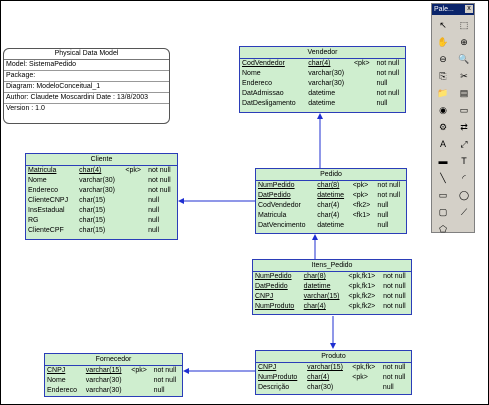 Image resolution: width=489 pixels, height=405 pixels. What do you see at coordinates (103, 370) in the screenshot?
I see `column-type: varchar(15)` at bounding box center [103, 370].